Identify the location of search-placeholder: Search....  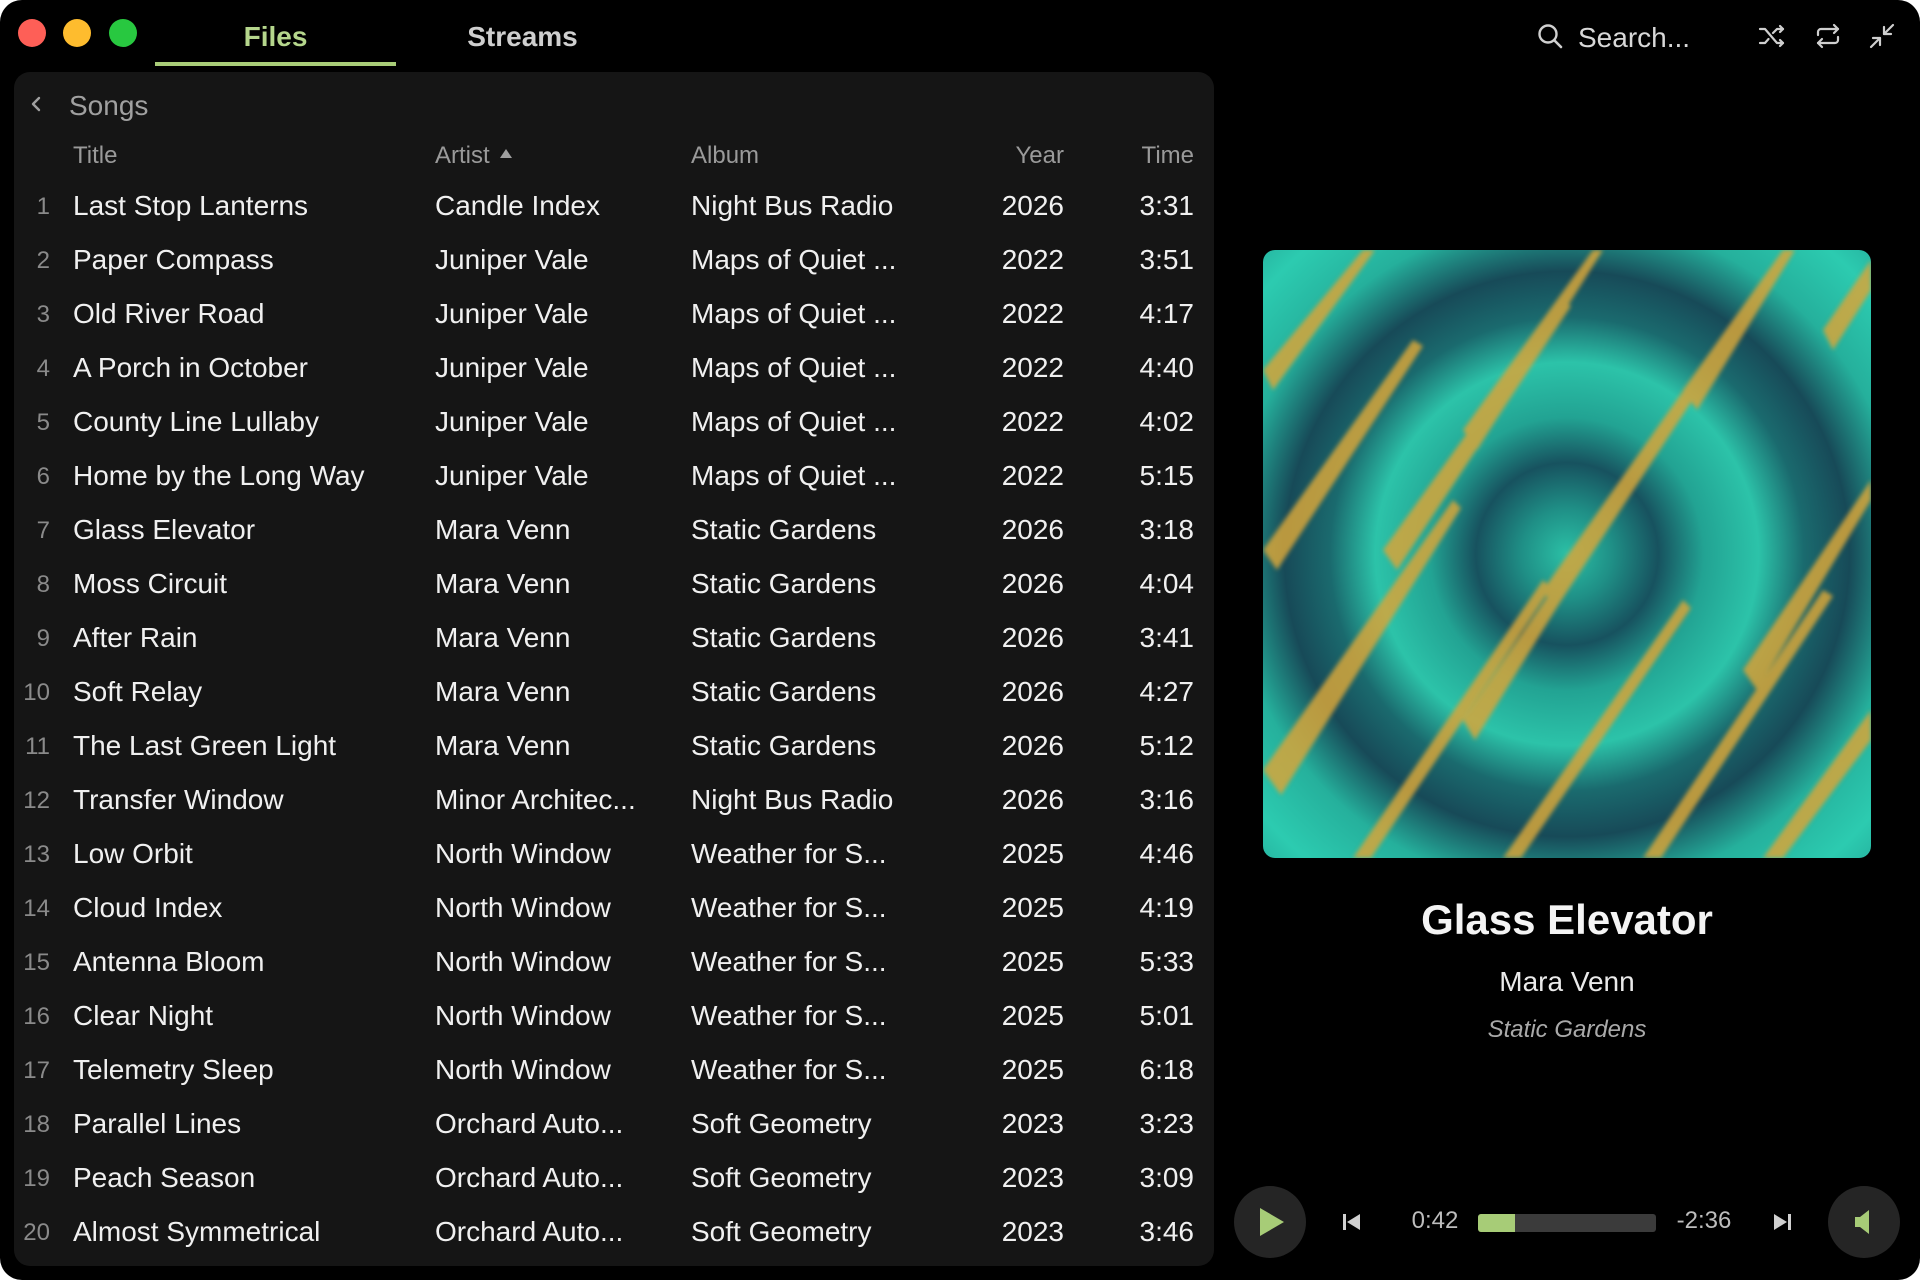
(1634, 37).